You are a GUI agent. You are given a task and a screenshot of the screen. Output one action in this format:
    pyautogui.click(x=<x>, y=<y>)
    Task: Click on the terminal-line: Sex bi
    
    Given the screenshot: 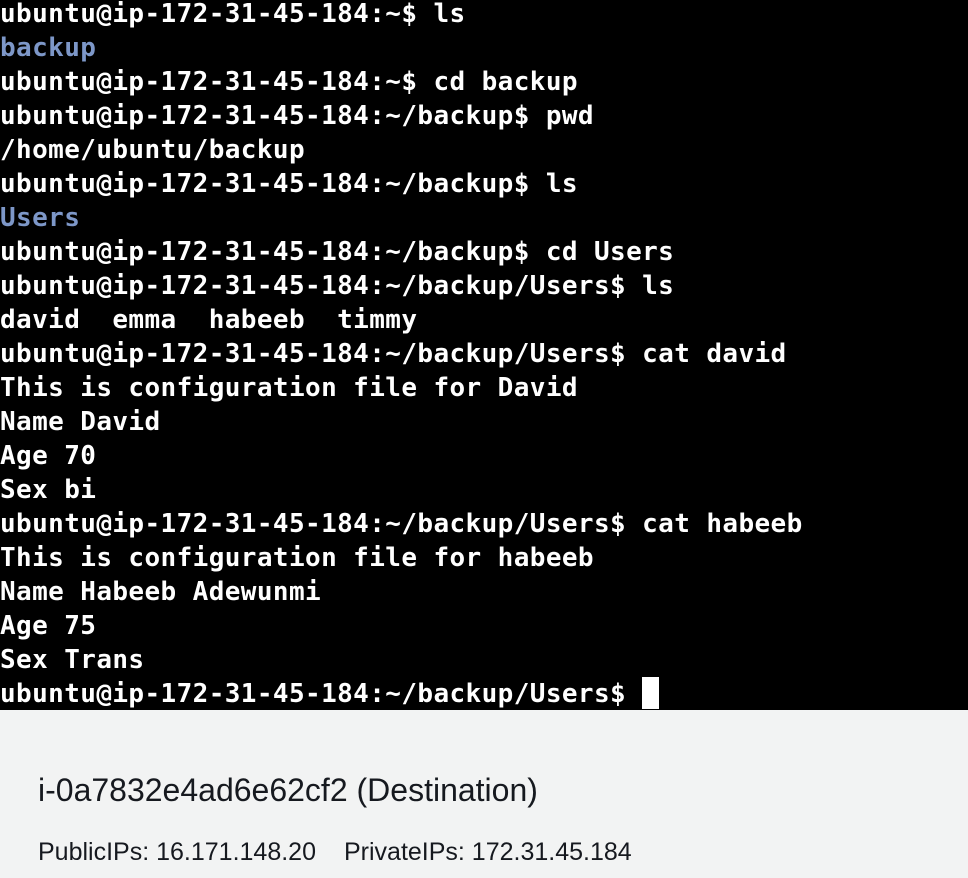 What is the action you would take?
    pyautogui.click(x=48, y=490)
    